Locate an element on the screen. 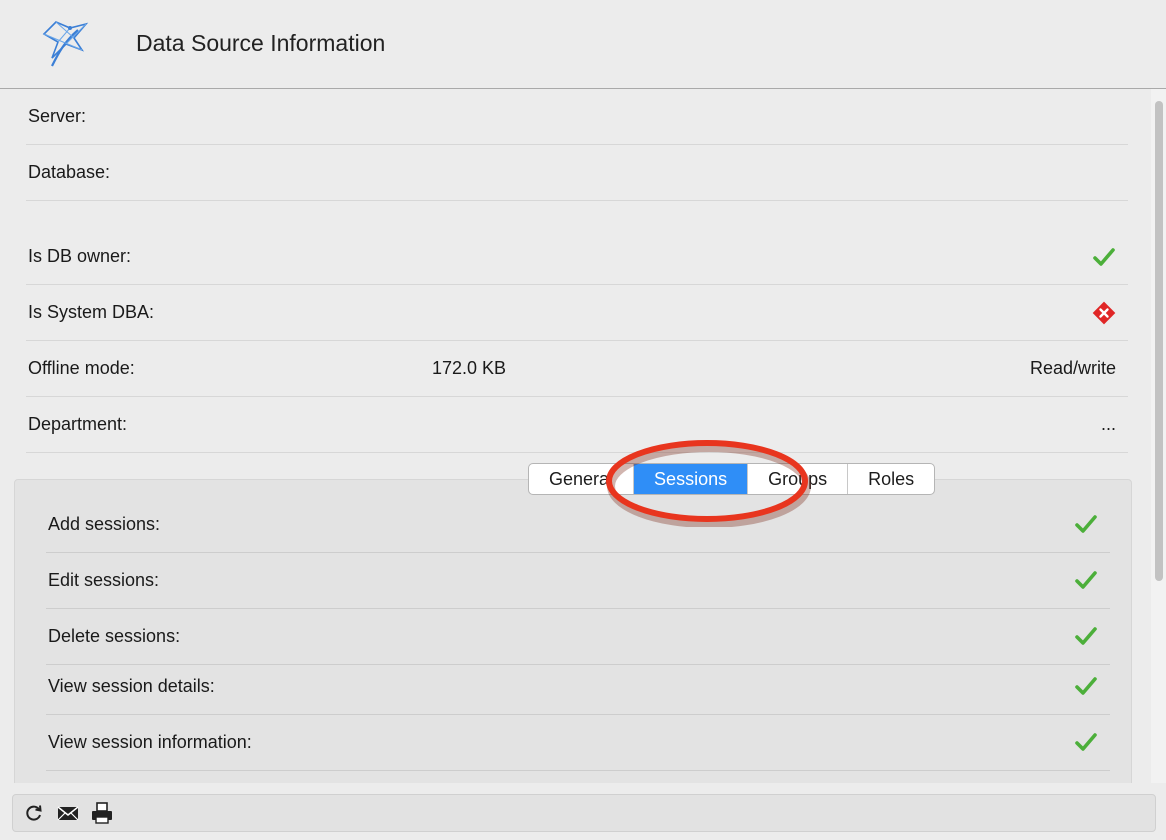  print-icon is located at coordinates (102, 813).